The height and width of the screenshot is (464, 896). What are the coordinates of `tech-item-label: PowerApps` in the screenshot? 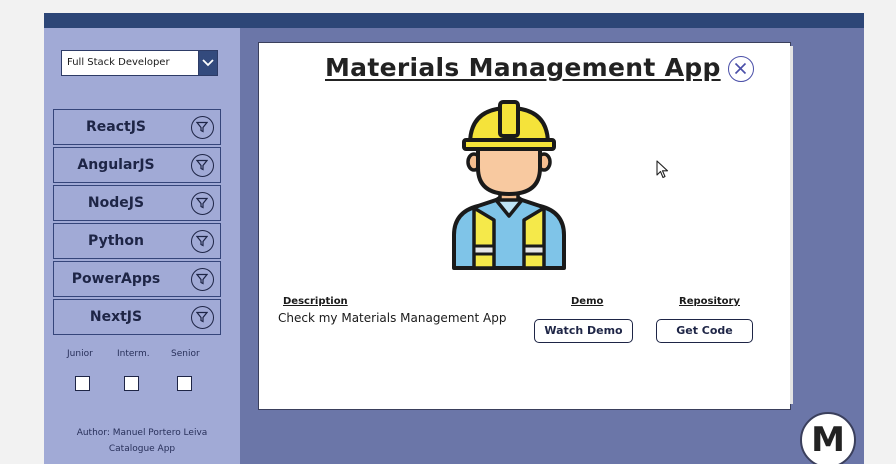 It's located at (116, 279).